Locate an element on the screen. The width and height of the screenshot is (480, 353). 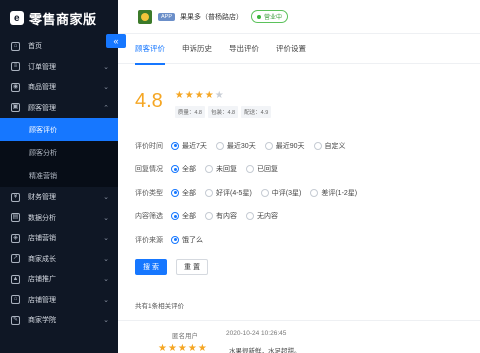
subscore-badge: 配送：4.9 is located at coordinates (256, 112).